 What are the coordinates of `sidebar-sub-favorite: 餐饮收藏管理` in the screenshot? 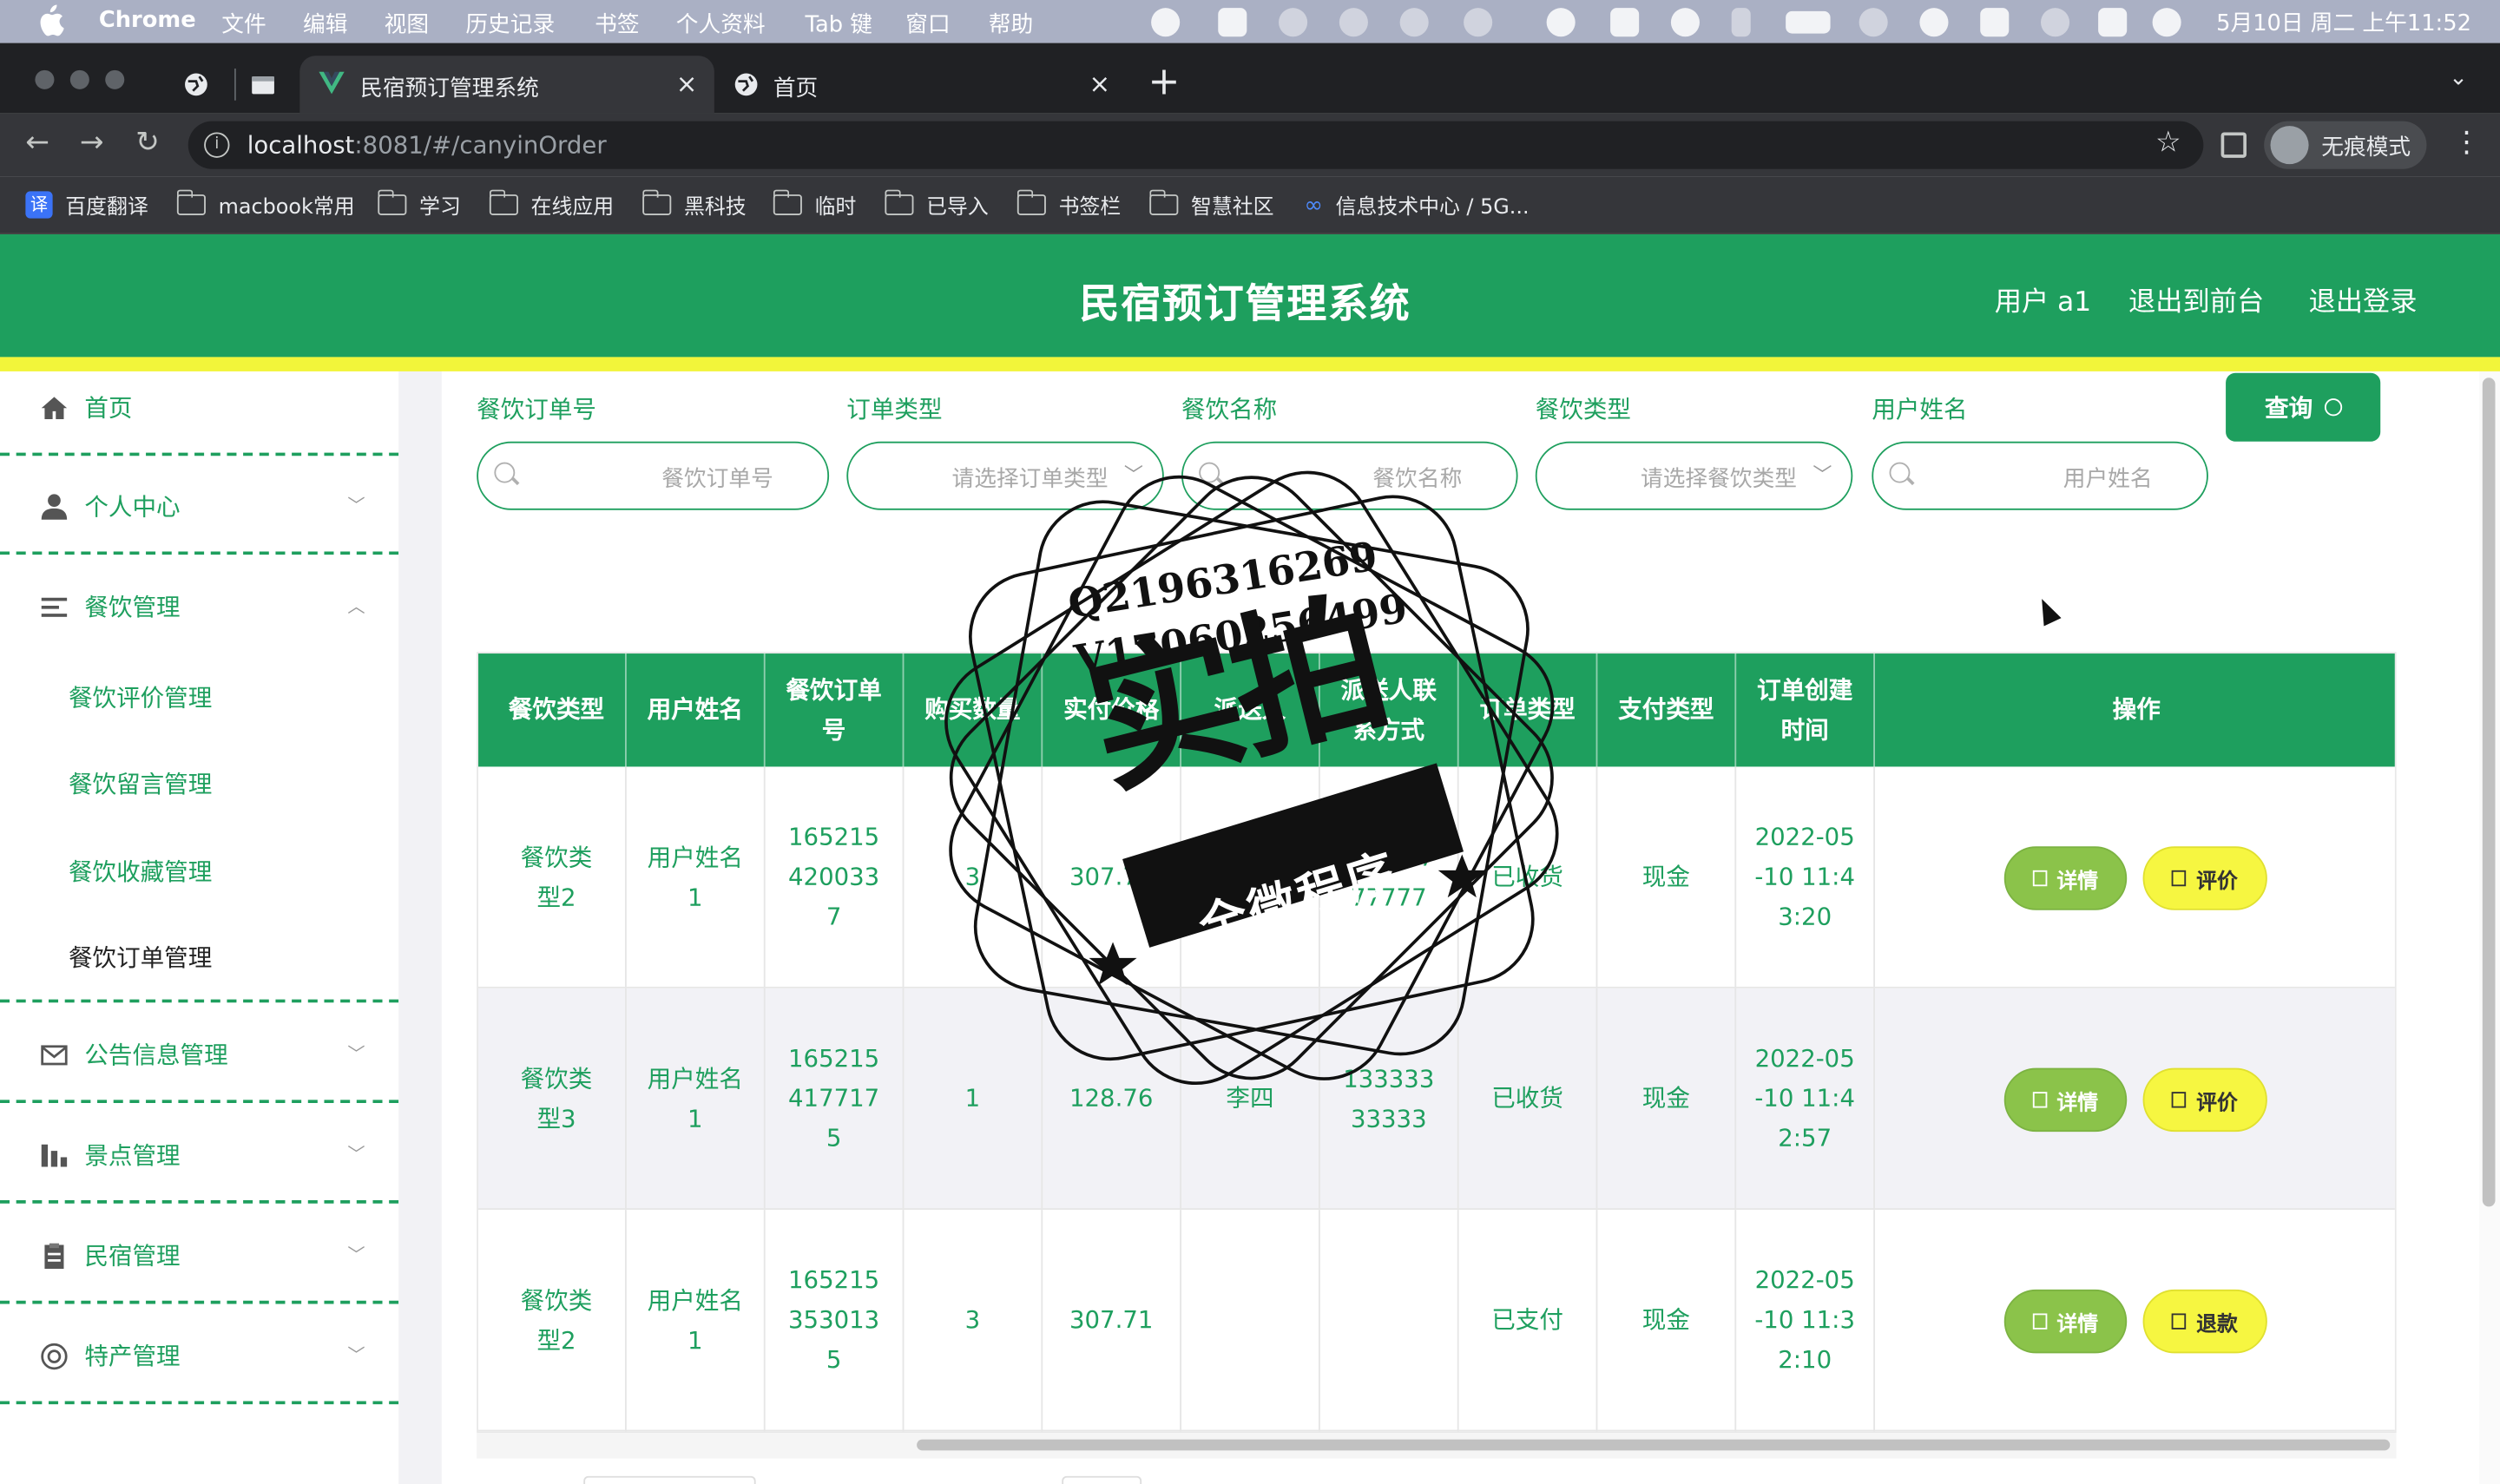 It's located at (140, 871).